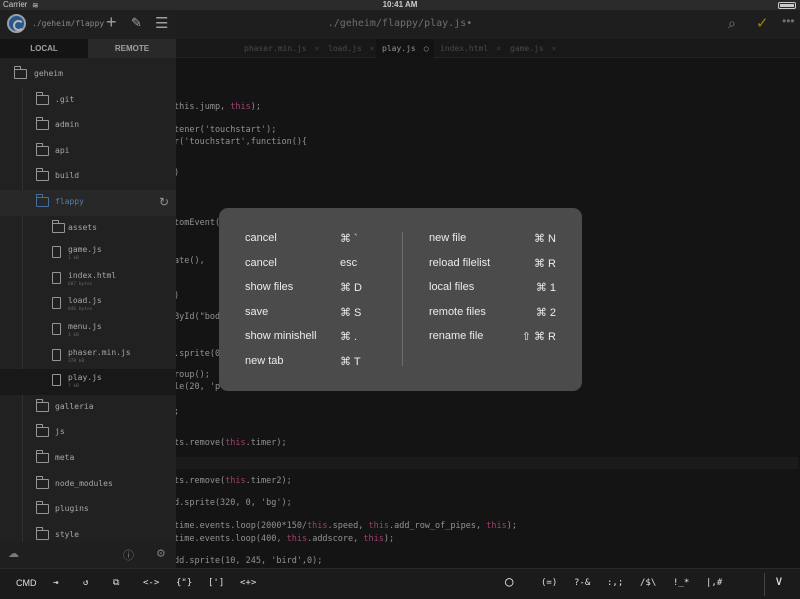 This screenshot has width=800, height=599. What do you see at coordinates (351, 288) in the screenshot?
I see `shortcut-key: ⌘ D` at bounding box center [351, 288].